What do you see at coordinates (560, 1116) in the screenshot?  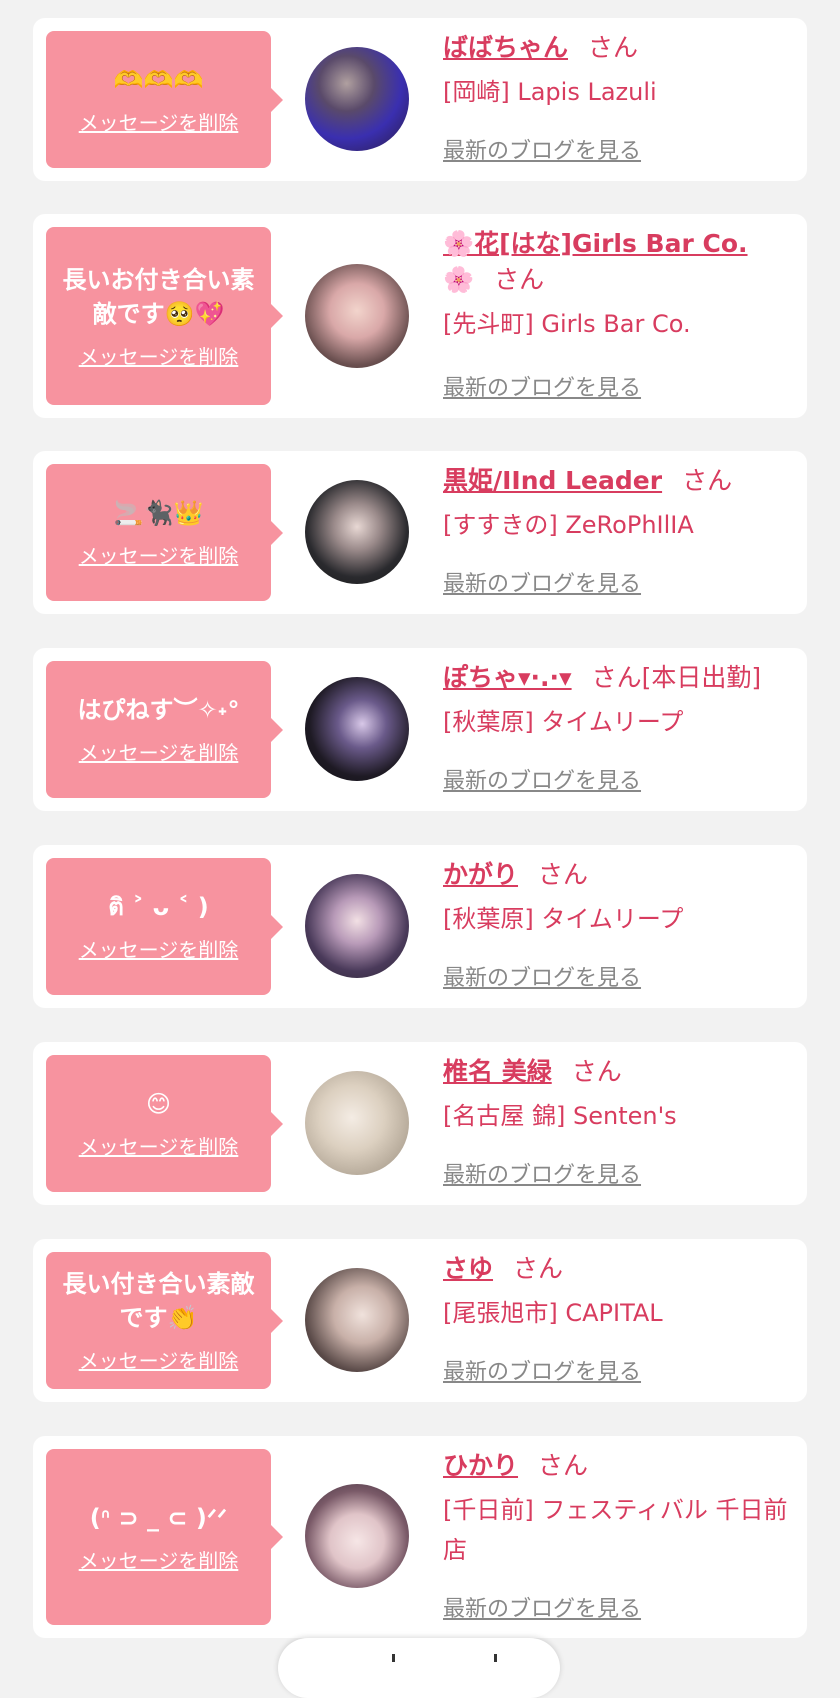 I see `shop-label: [名古屋 錦] Senten's` at bounding box center [560, 1116].